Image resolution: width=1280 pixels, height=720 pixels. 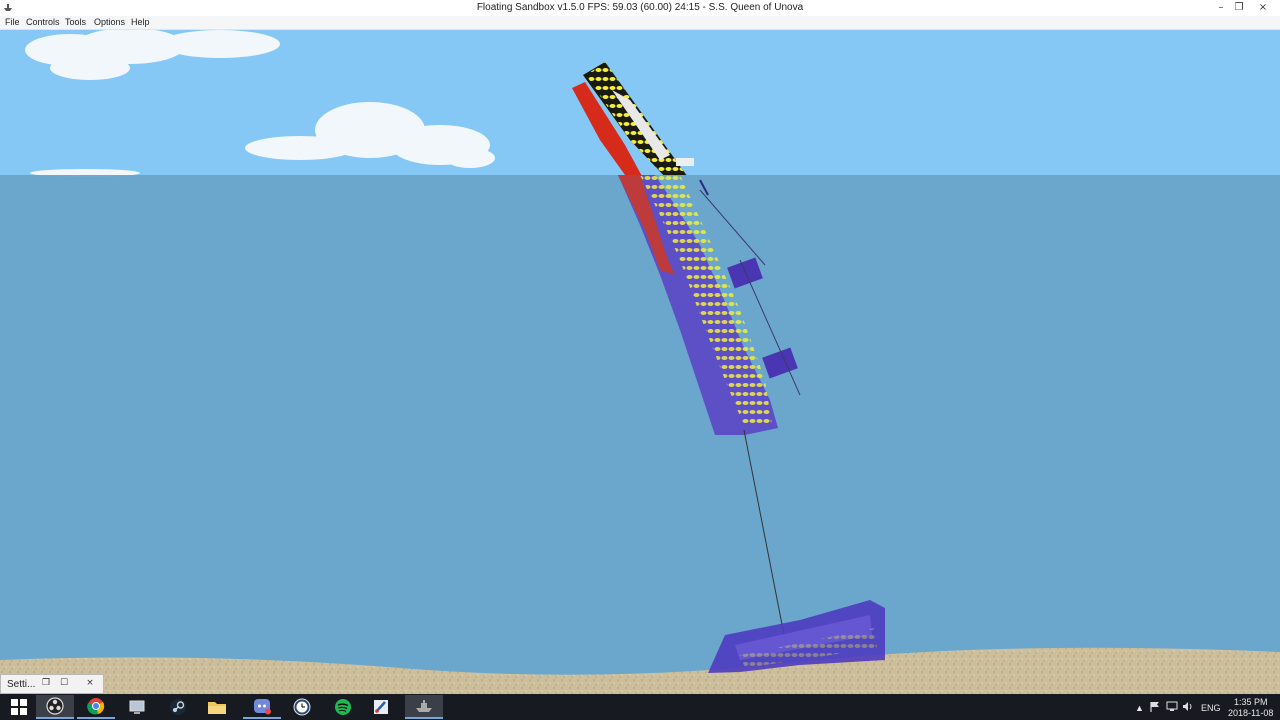 What do you see at coordinates (75, 22) in the screenshot?
I see `menu-tools: Tools` at bounding box center [75, 22].